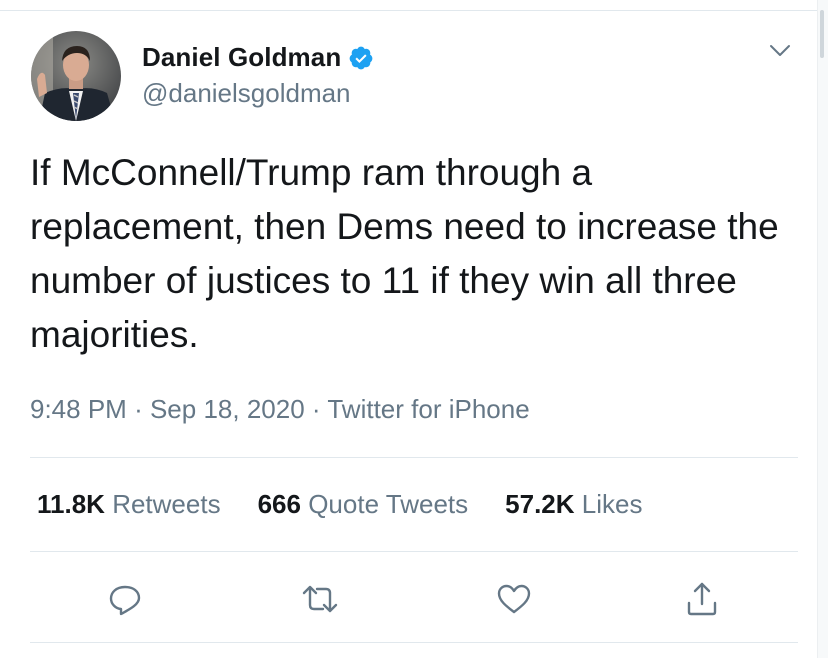  I want to click on retweets-stat: 11.8K Retweets, so click(129, 504).